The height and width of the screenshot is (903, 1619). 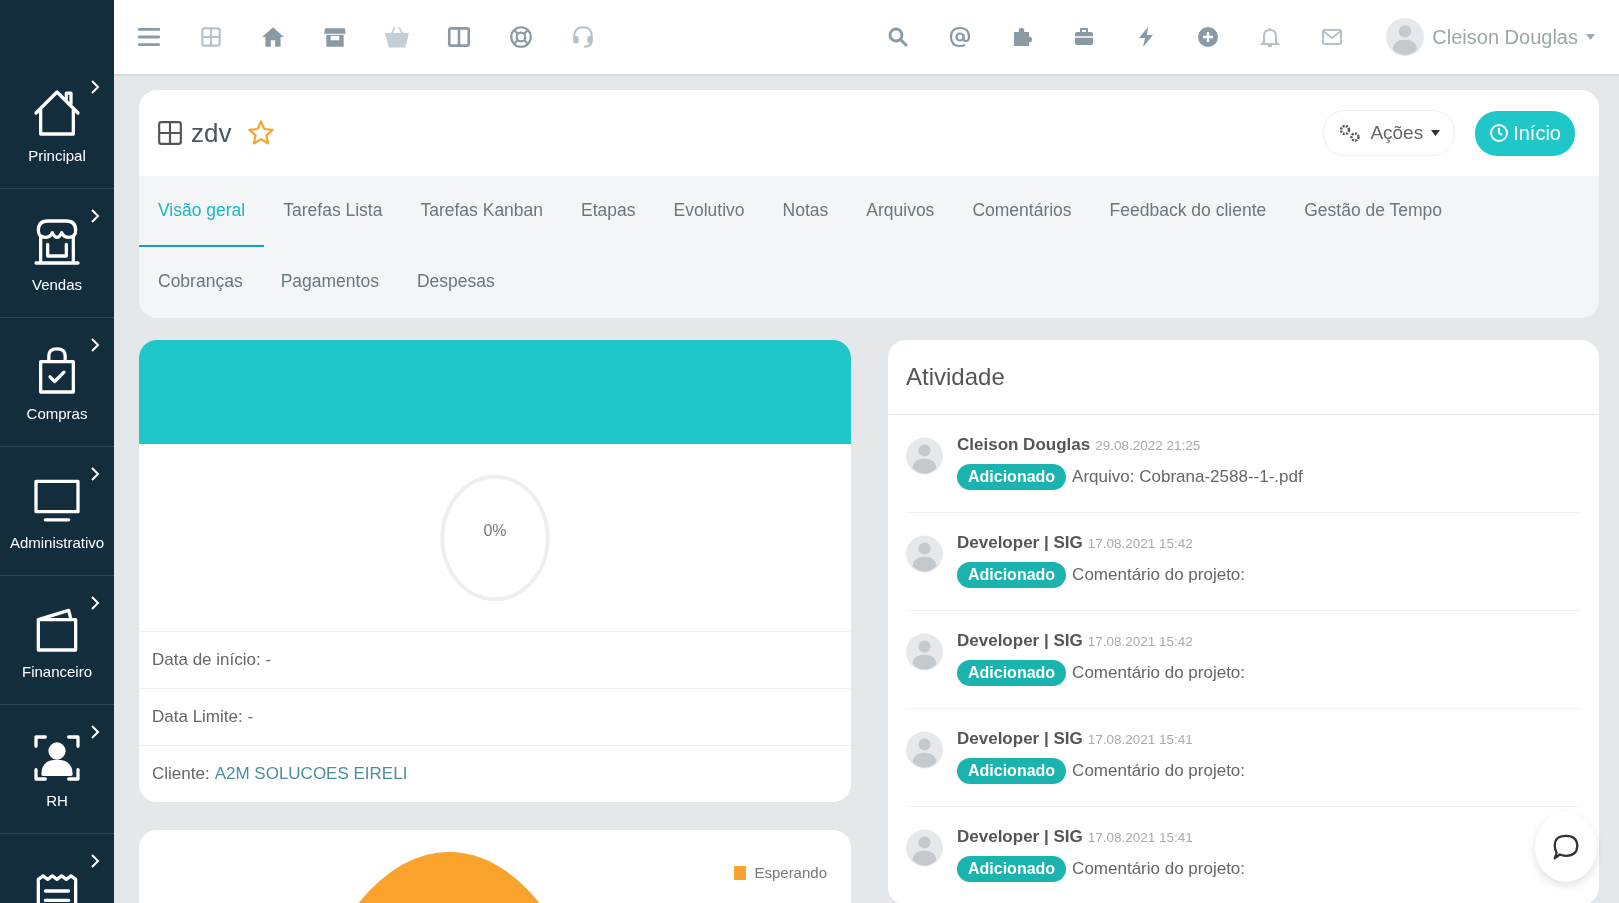 What do you see at coordinates (211, 133) in the screenshot?
I see `project-title: zdv` at bounding box center [211, 133].